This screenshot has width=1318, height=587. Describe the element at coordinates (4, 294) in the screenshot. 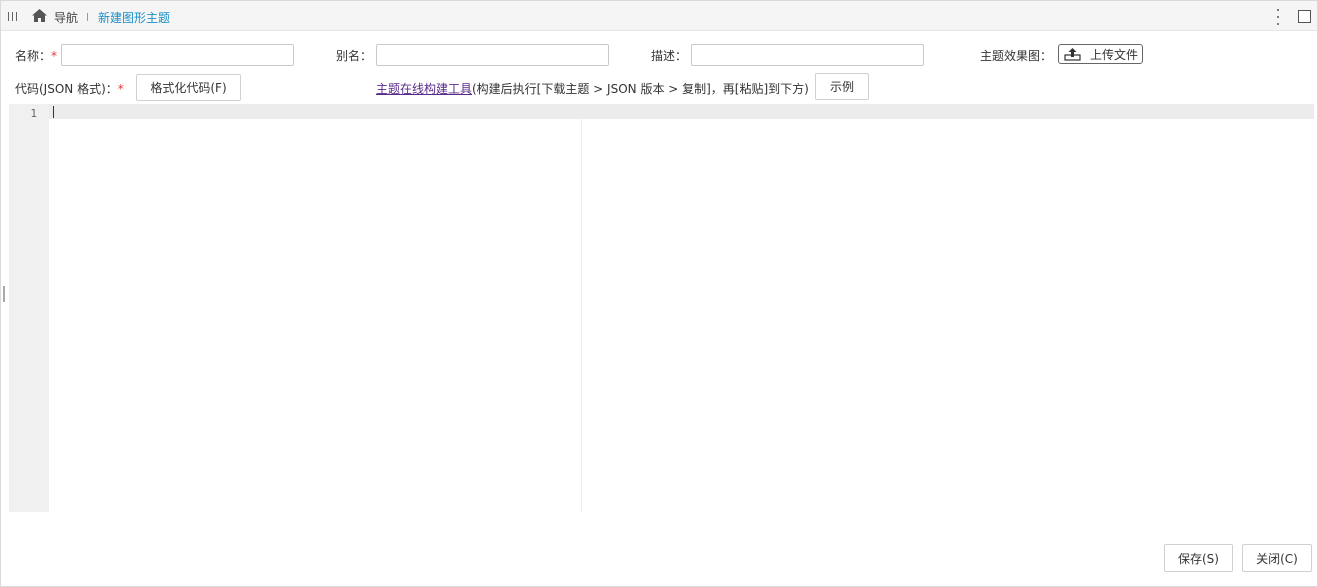

I see `resize-handle` at that location.